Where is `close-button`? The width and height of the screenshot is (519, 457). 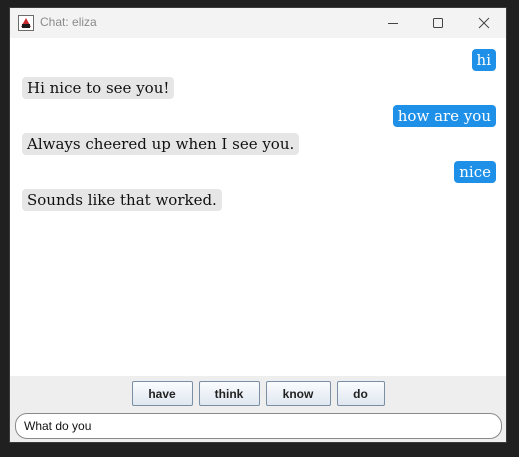
close-button is located at coordinates (483, 23).